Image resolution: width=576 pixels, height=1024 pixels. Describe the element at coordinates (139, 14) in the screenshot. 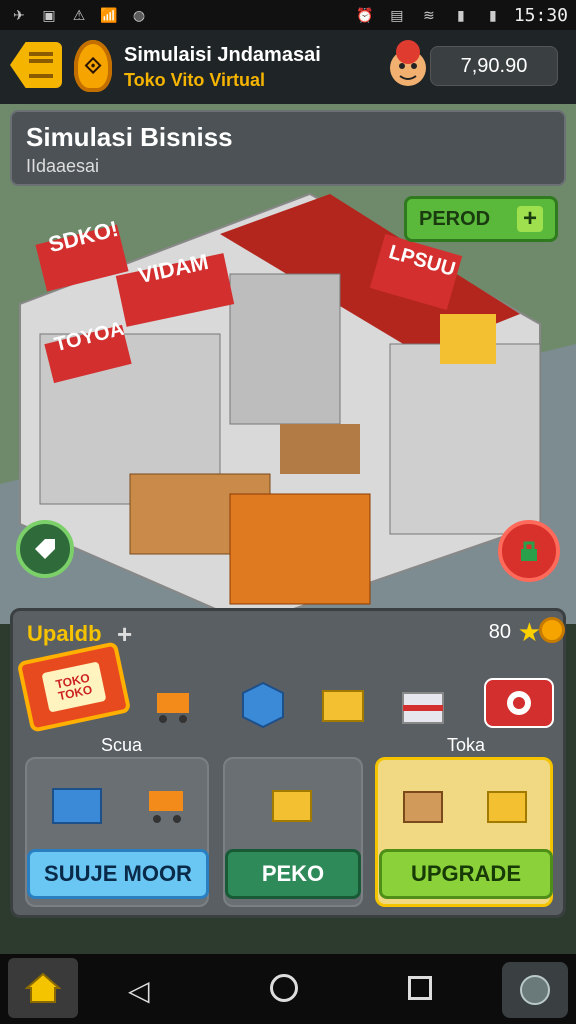

I see `shield-icon: ◍` at that location.